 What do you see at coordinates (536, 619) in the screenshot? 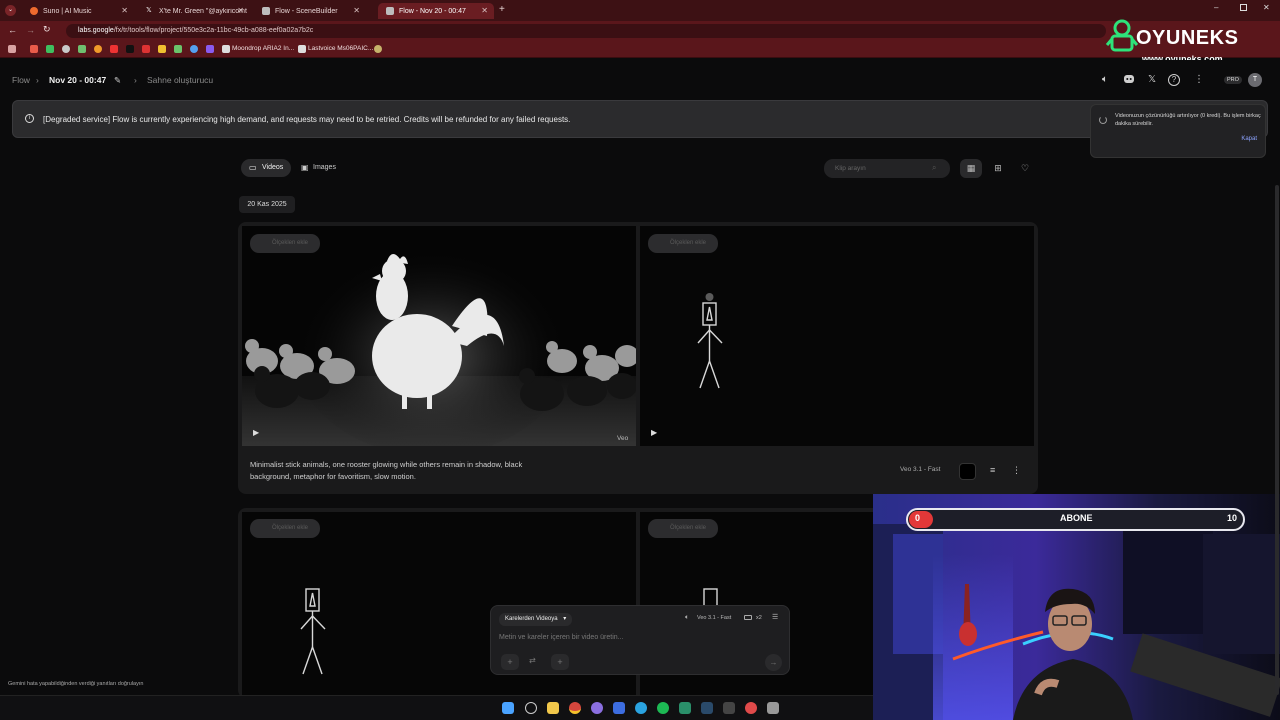
I see `mode-select: Karelerden Videoya ▾` at bounding box center [536, 619].